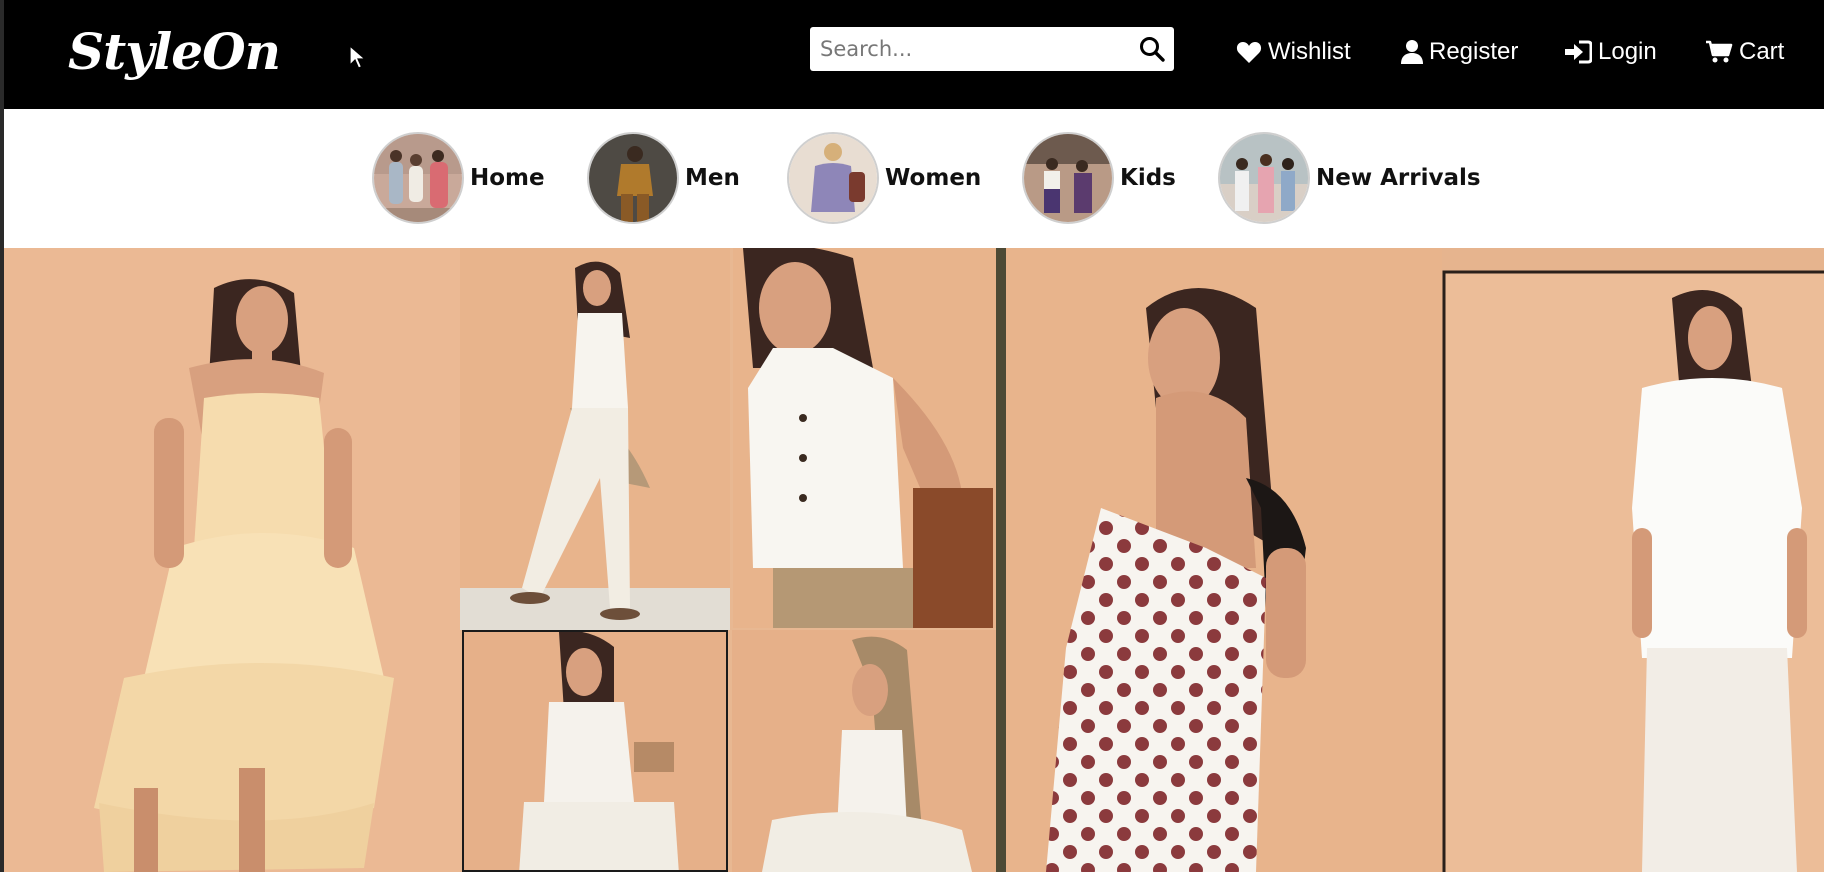 The width and height of the screenshot is (1824, 872). Describe the element at coordinates (358, 57) in the screenshot. I see `mouse-cursor-icon` at that location.